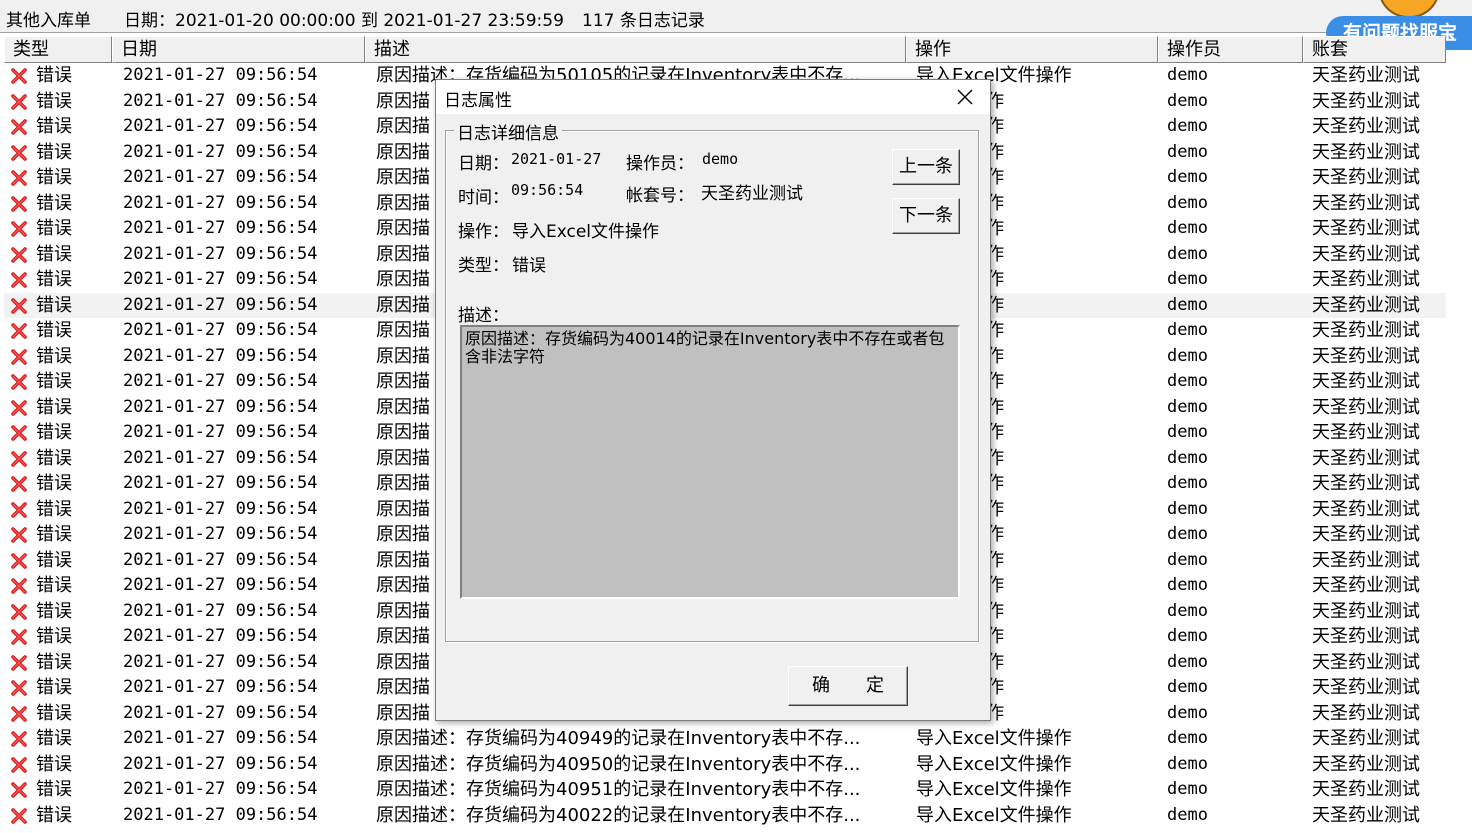 Image resolution: width=1472 pixels, height=833 pixels. Describe the element at coordinates (48, 21) in the screenshot. I see `module-title: 其他入库单` at that location.